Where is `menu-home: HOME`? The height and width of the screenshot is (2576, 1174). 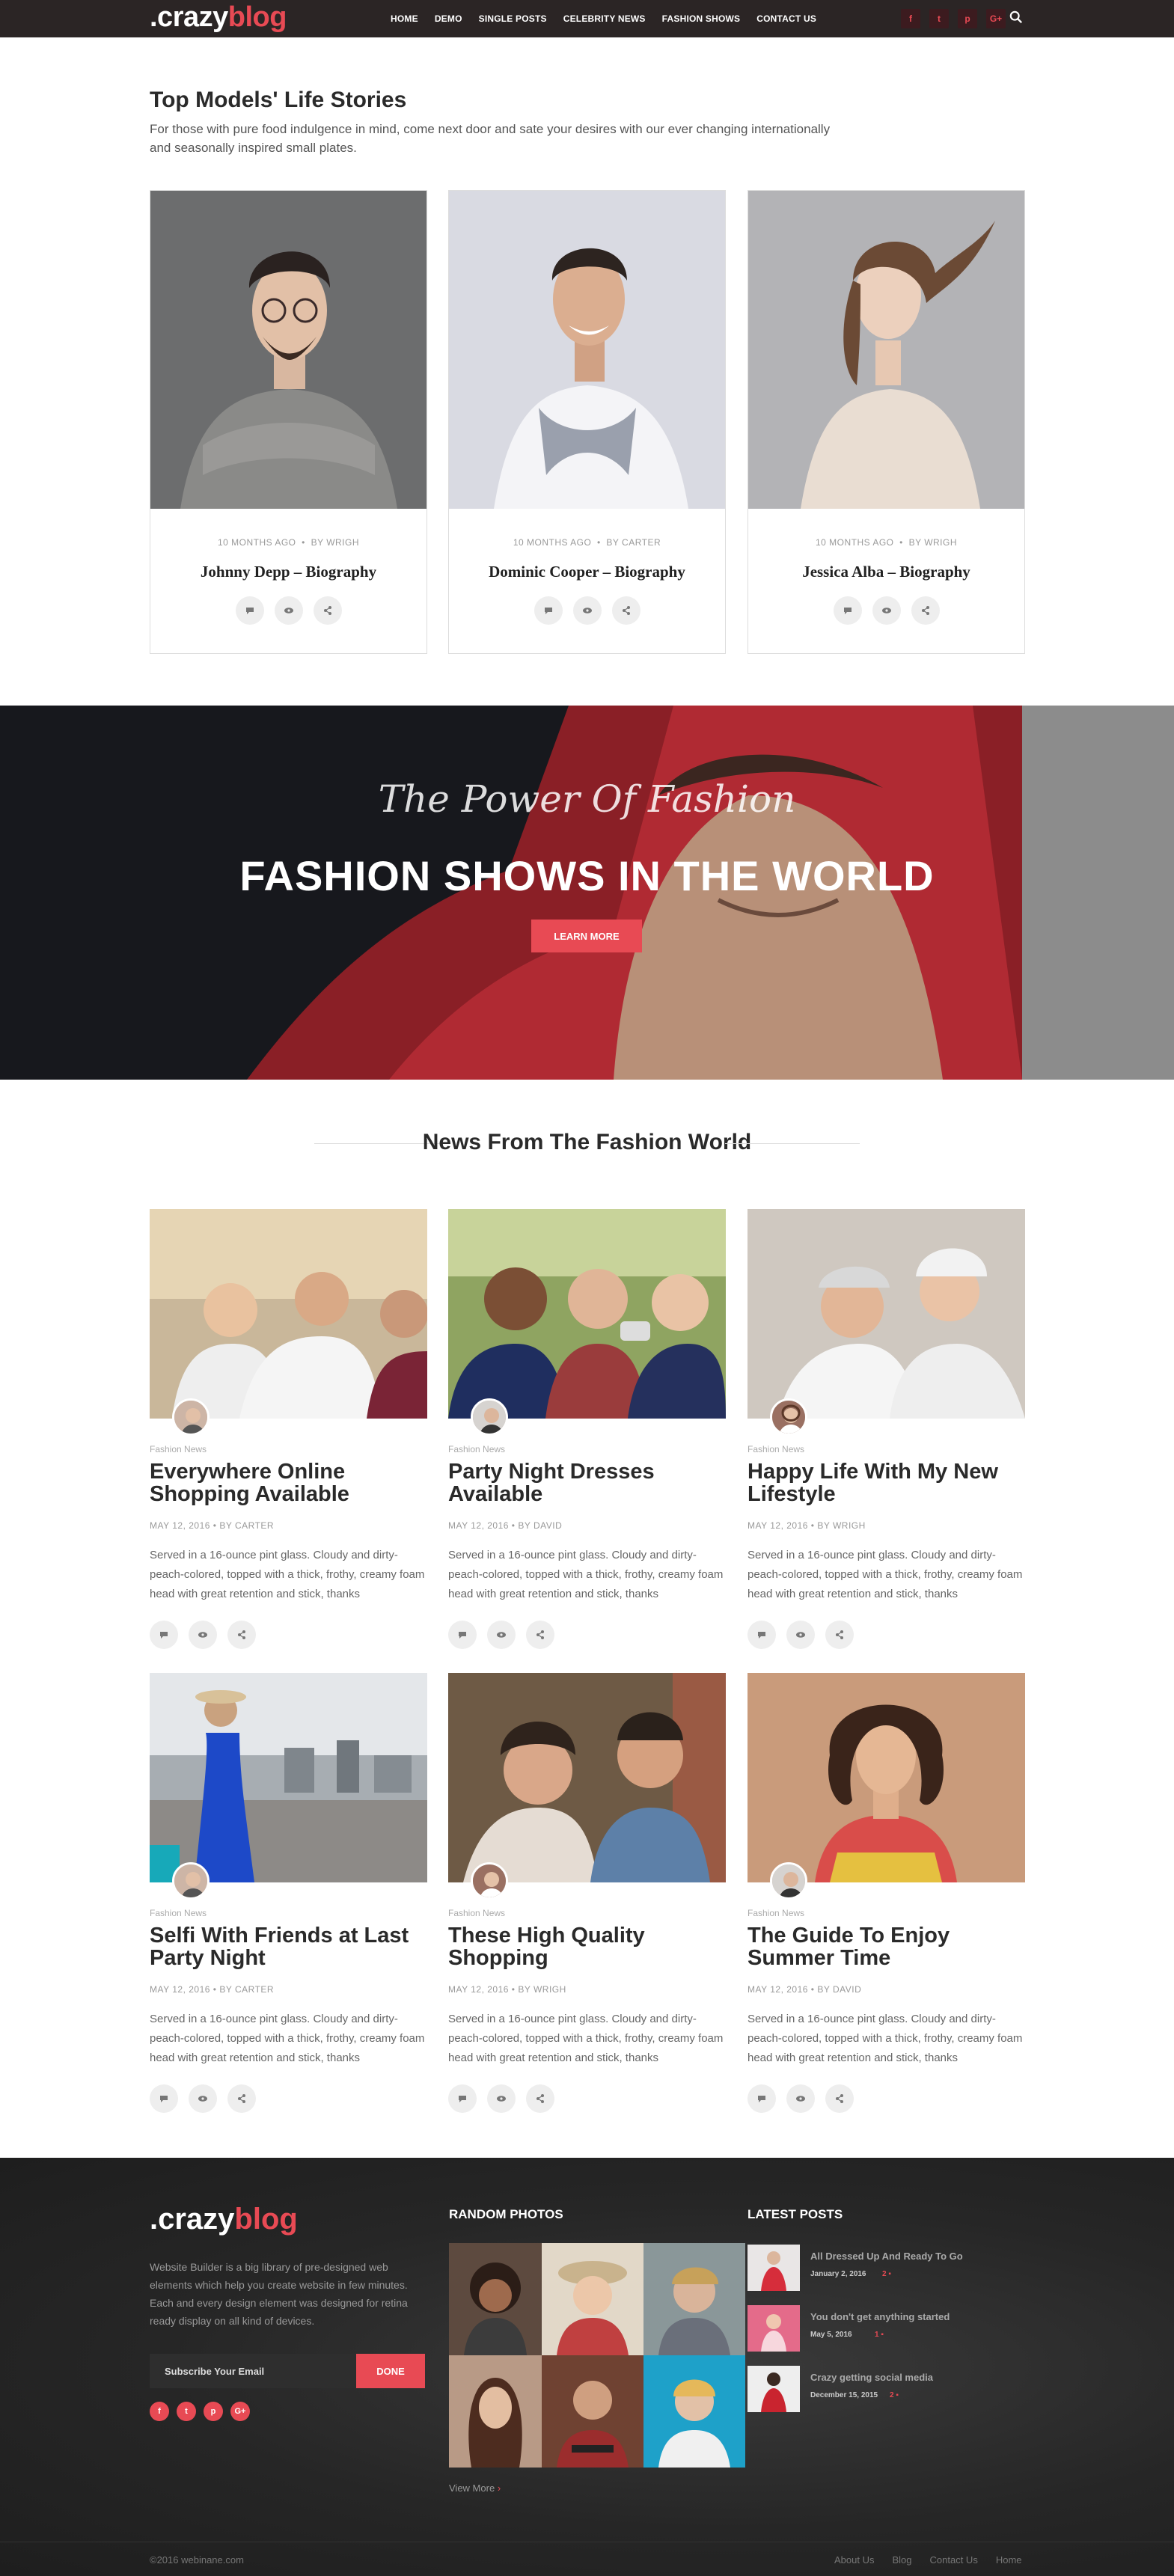
menu-home: HOME is located at coordinates (405, 18).